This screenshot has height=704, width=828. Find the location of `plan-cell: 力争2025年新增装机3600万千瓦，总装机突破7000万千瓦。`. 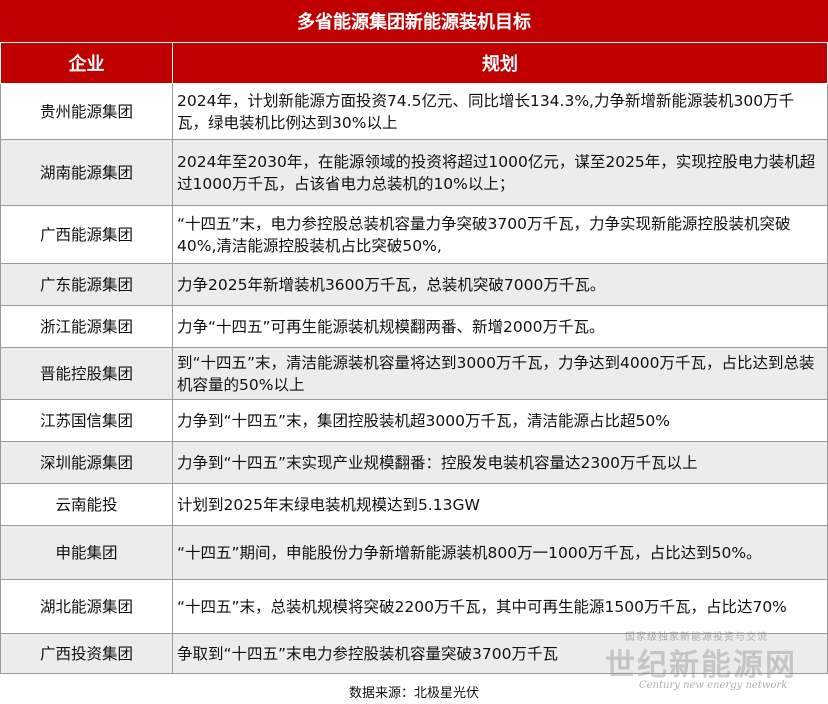

plan-cell: 力争2025年新增装机3600万千瓦，总装机突破7000万千瓦。 is located at coordinates (500, 284).